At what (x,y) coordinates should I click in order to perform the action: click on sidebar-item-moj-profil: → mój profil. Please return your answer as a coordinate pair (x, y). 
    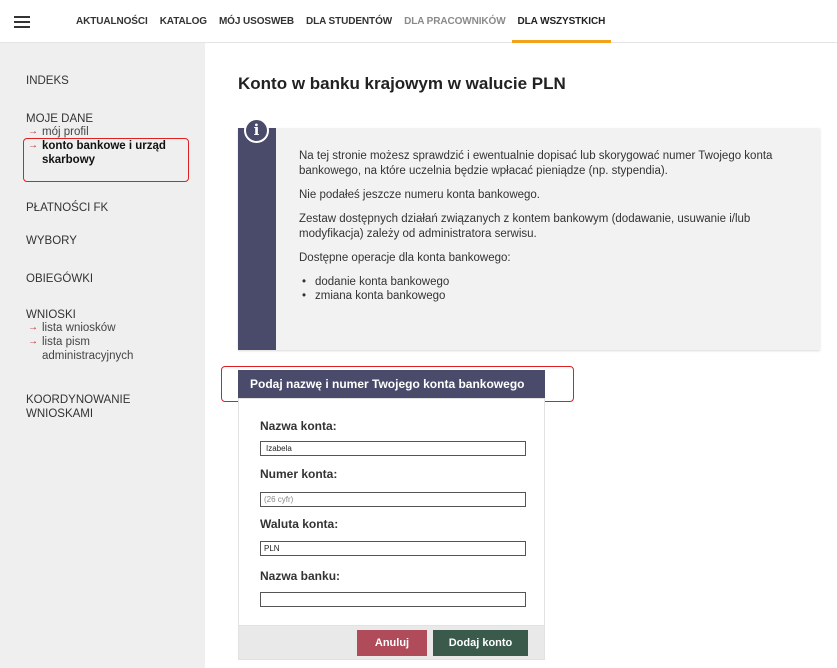
    Looking at the image, I should click on (106, 132).